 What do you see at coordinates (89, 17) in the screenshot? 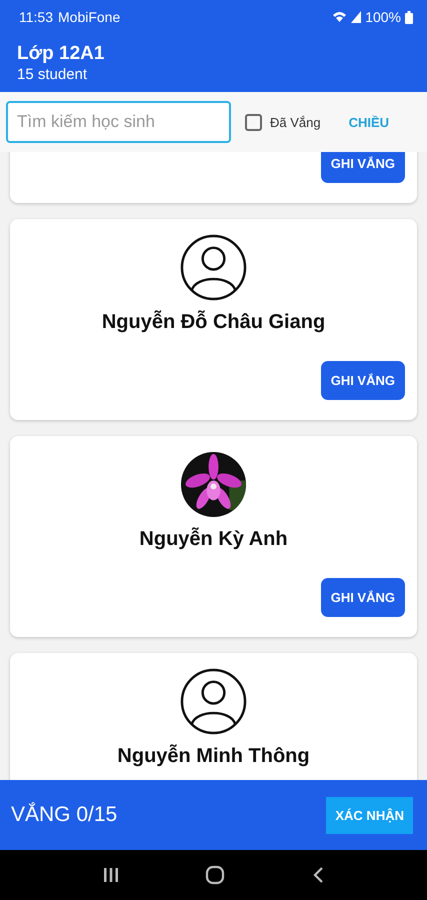
I see `carrier-name: MobiFone` at bounding box center [89, 17].